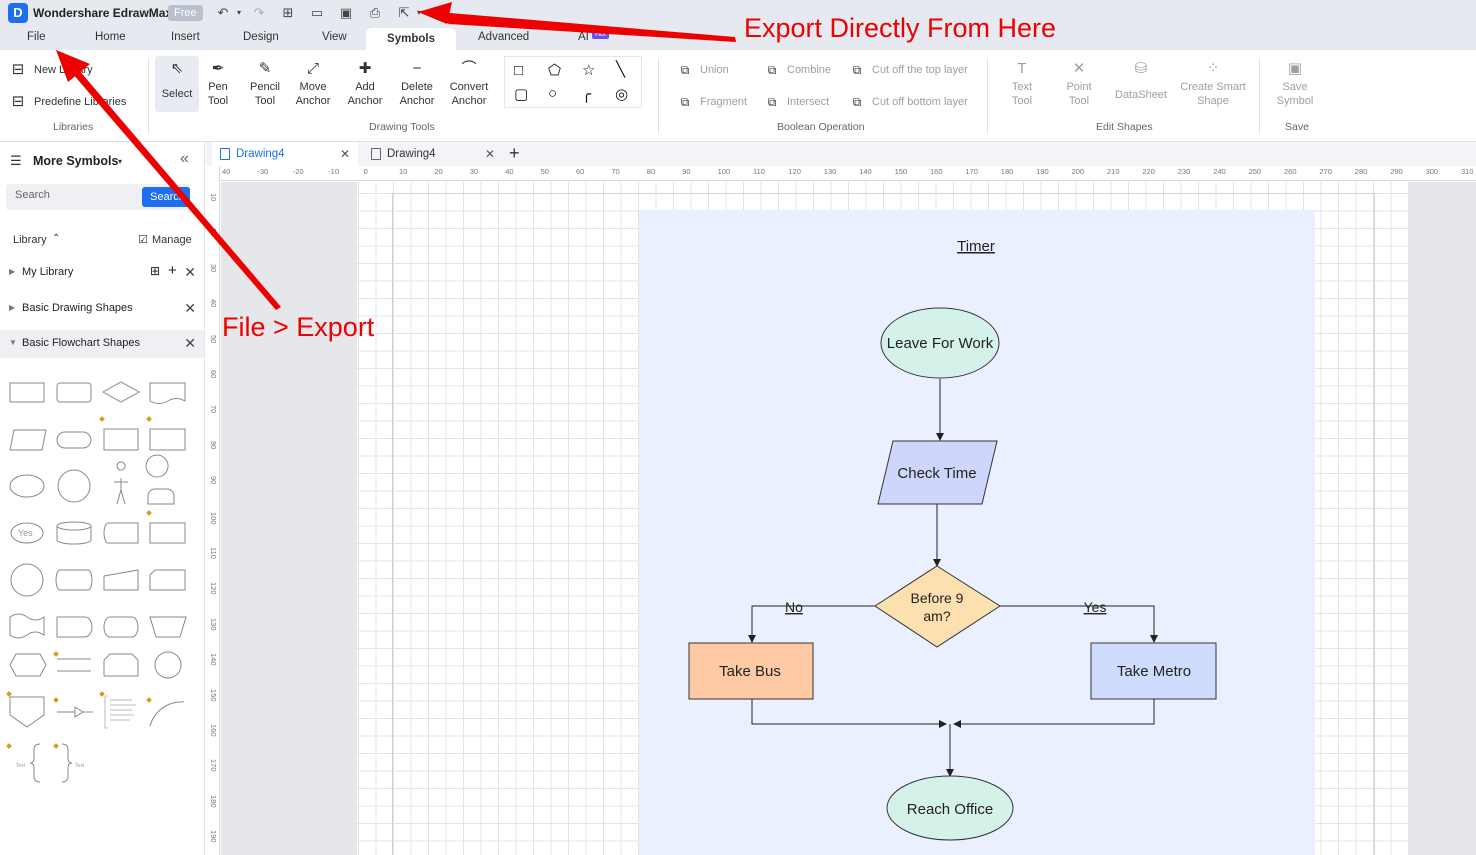 This screenshot has height=855, width=1476. I want to click on delay-shape, so click(74, 627).